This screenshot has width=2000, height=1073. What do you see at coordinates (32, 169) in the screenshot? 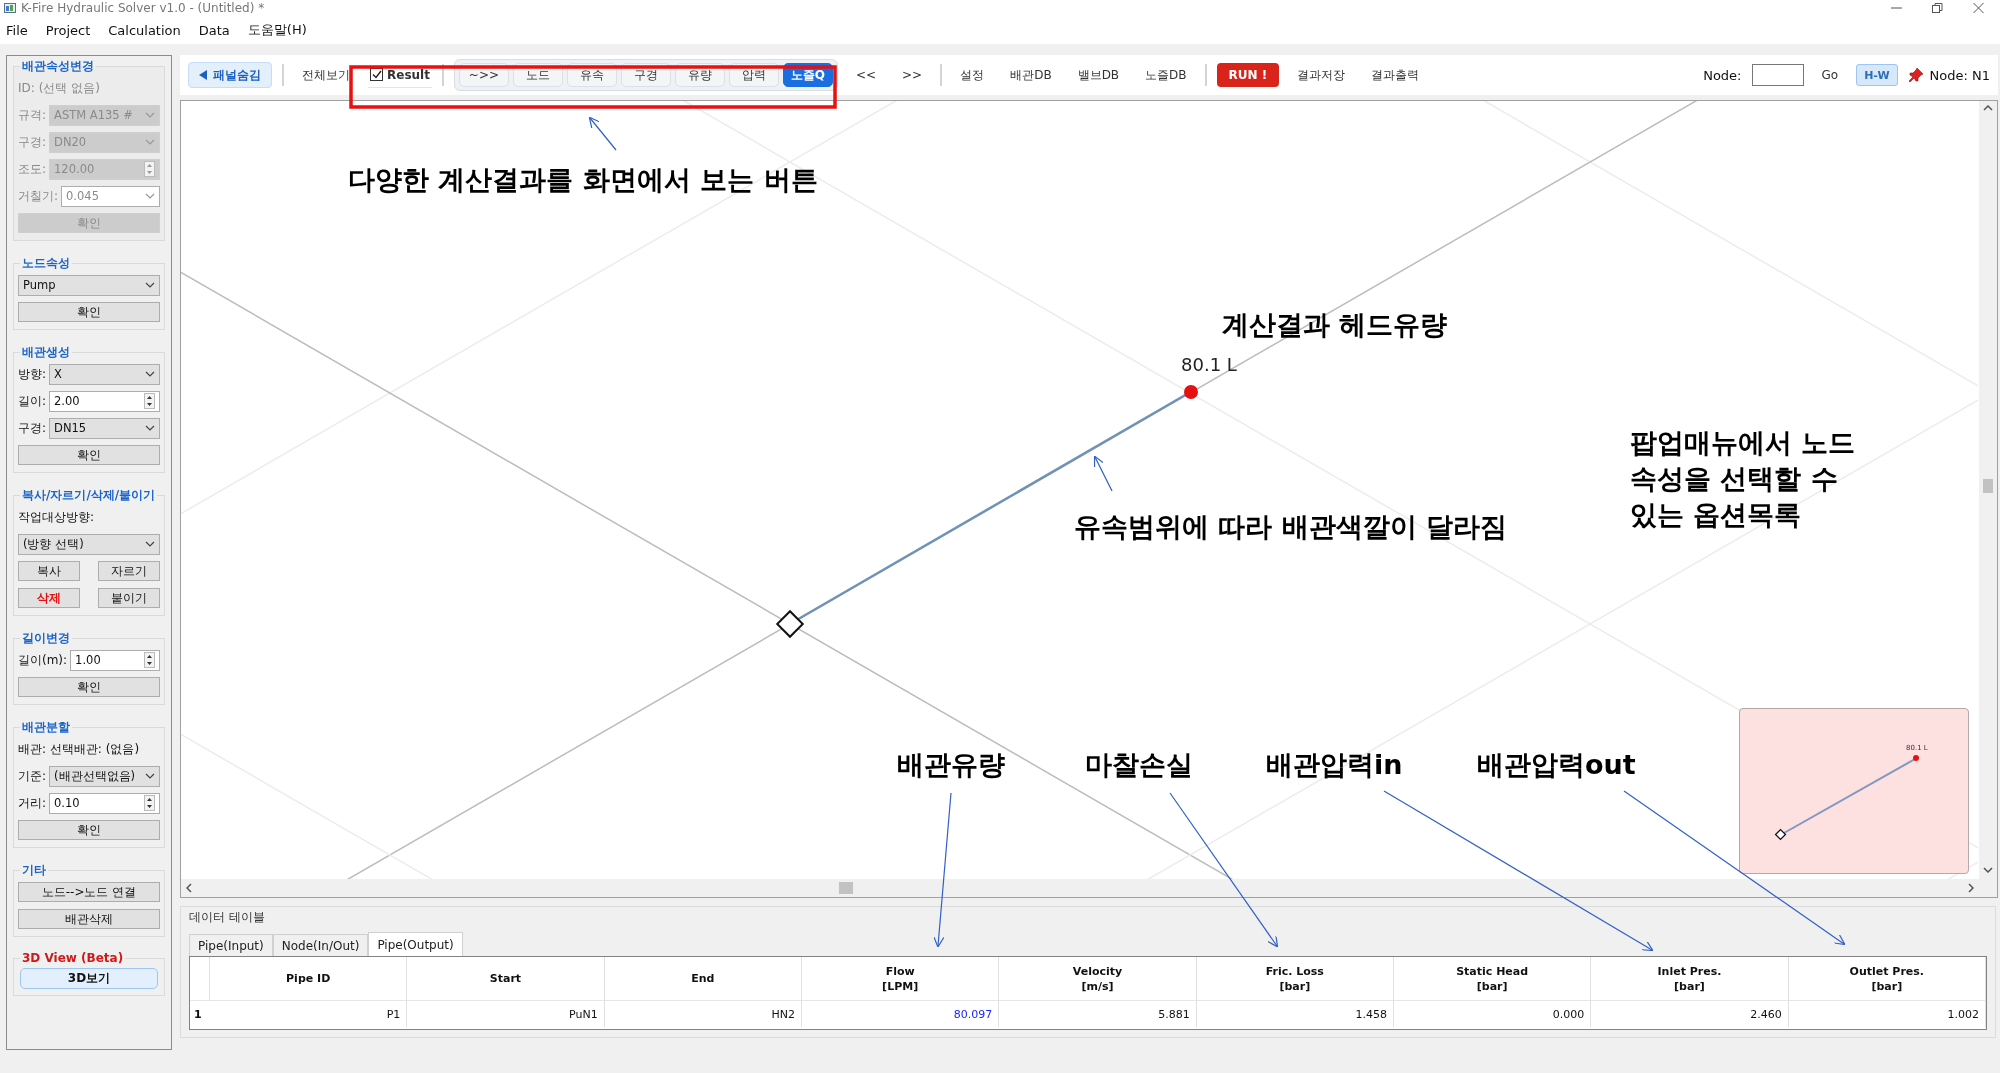
I see `field-label: 조도:` at bounding box center [32, 169].